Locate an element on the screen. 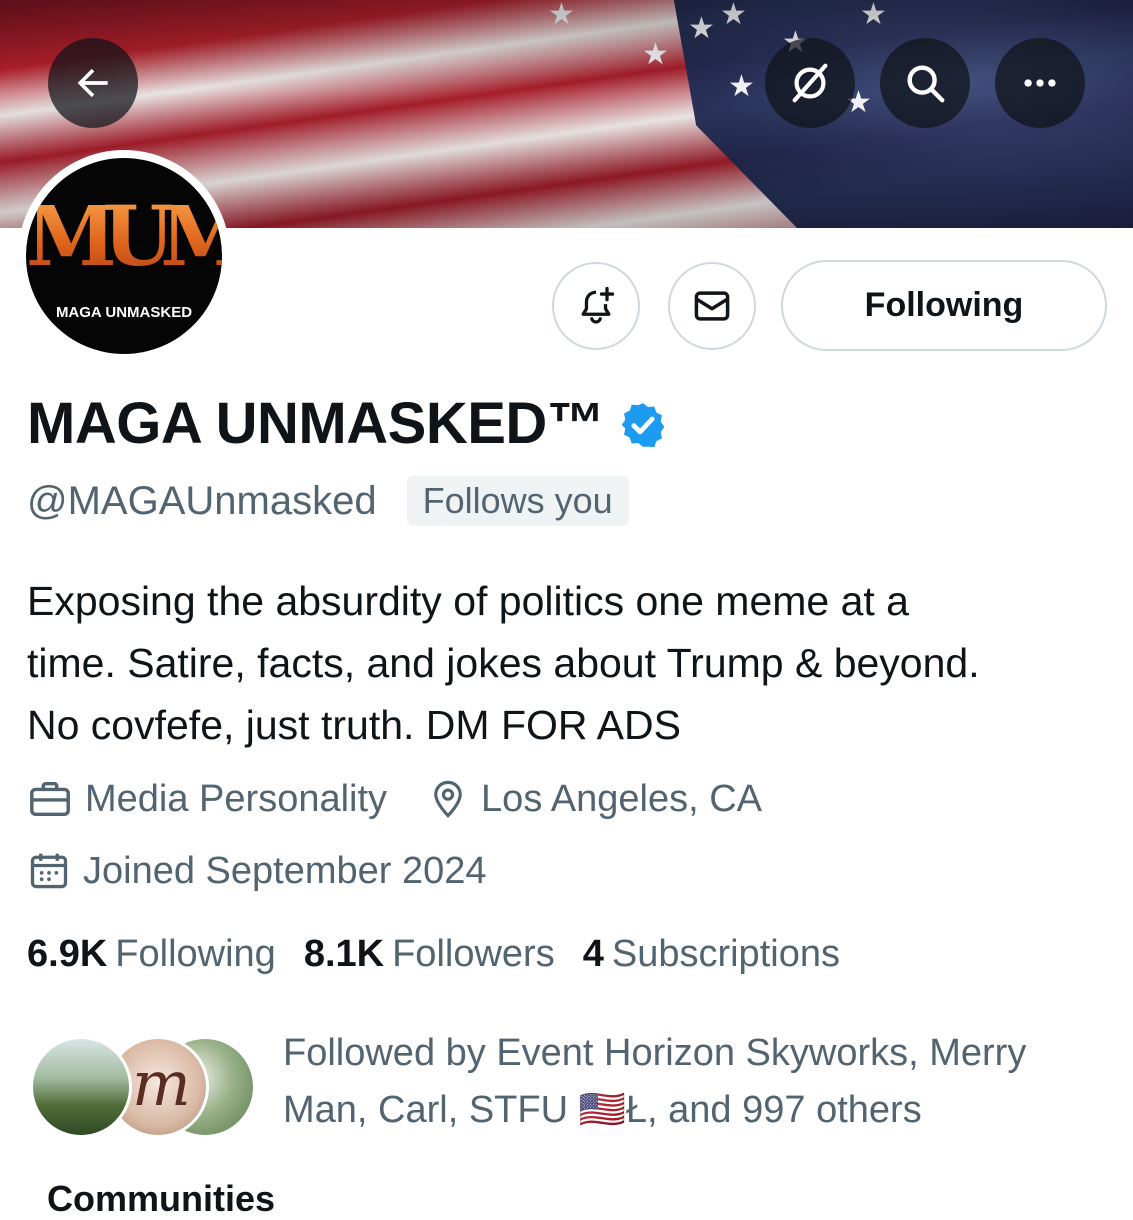  logo-text: MAGA UNMASKED is located at coordinates (124, 312).